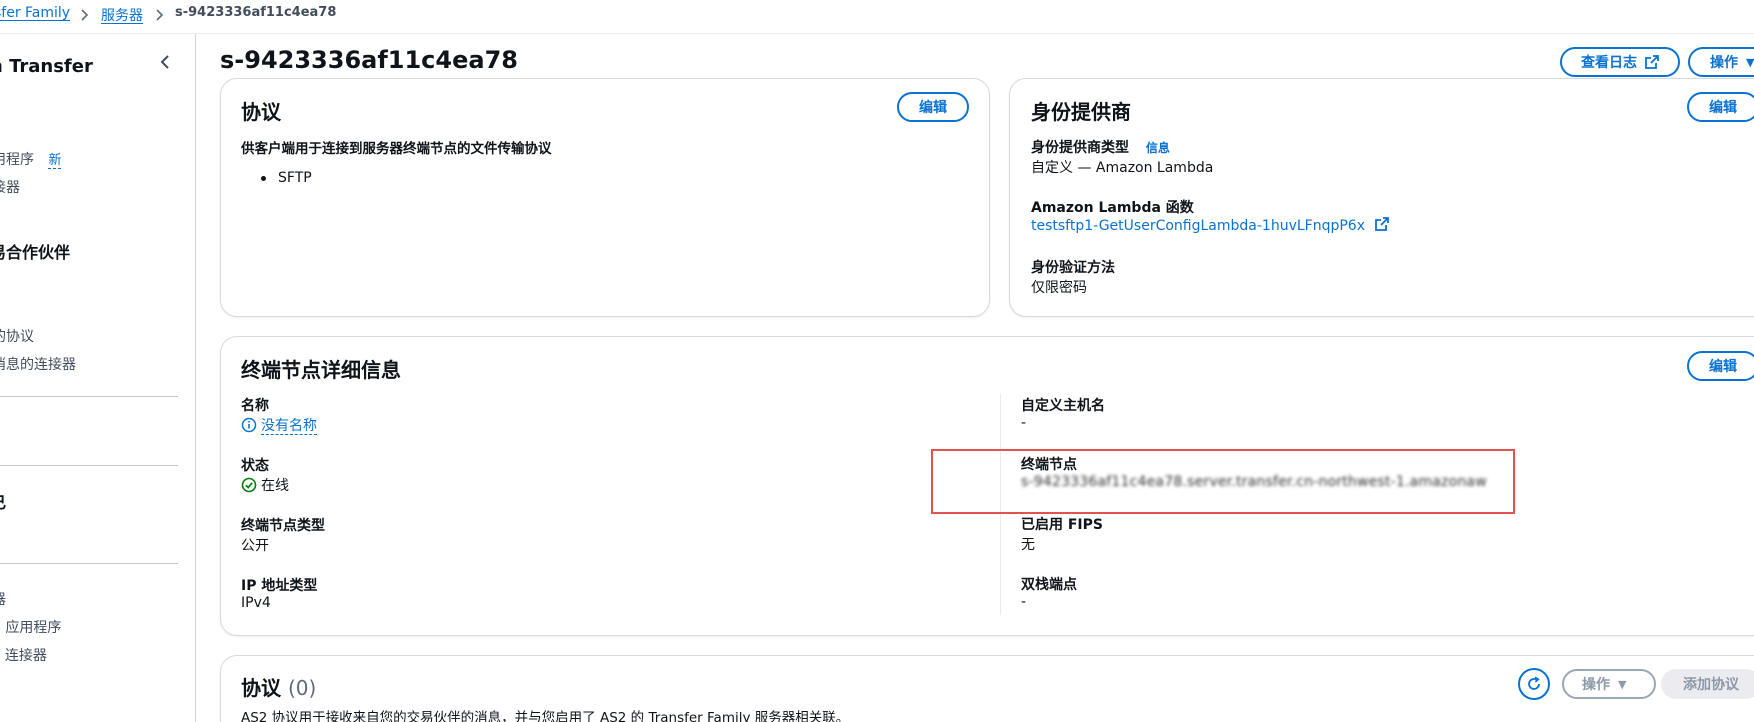  I want to click on agreements-actions-label: 操作, so click(1596, 685).